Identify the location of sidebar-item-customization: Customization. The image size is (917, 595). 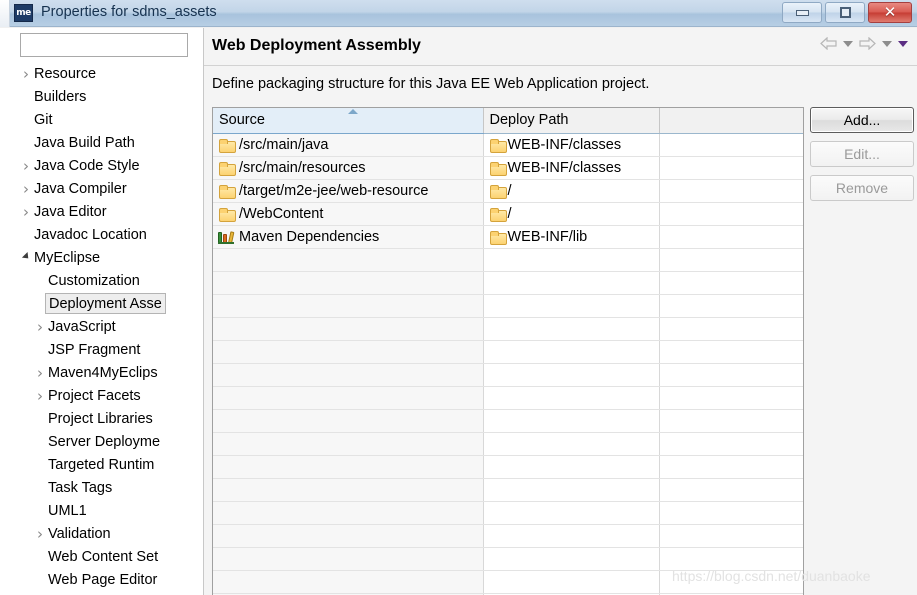
(99, 280).